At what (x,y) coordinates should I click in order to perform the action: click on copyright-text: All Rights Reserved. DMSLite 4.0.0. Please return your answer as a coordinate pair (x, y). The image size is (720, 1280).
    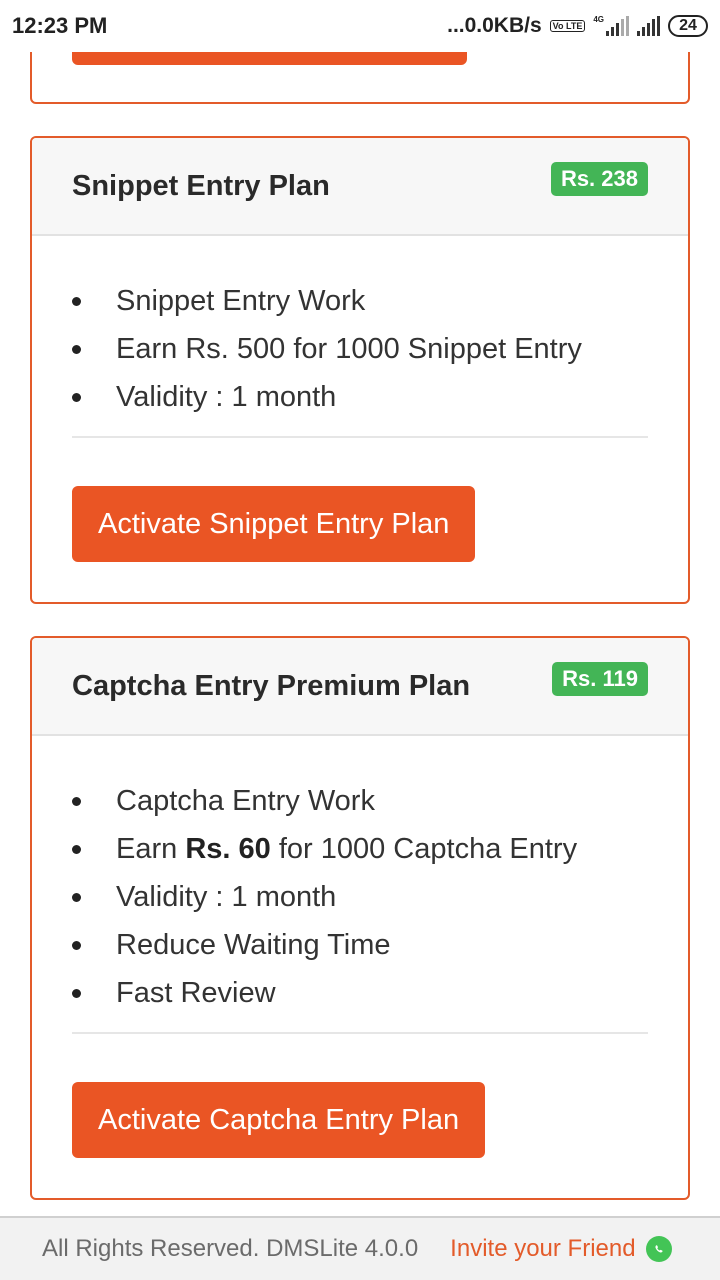
    Looking at the image, I should click on (230, 1248).